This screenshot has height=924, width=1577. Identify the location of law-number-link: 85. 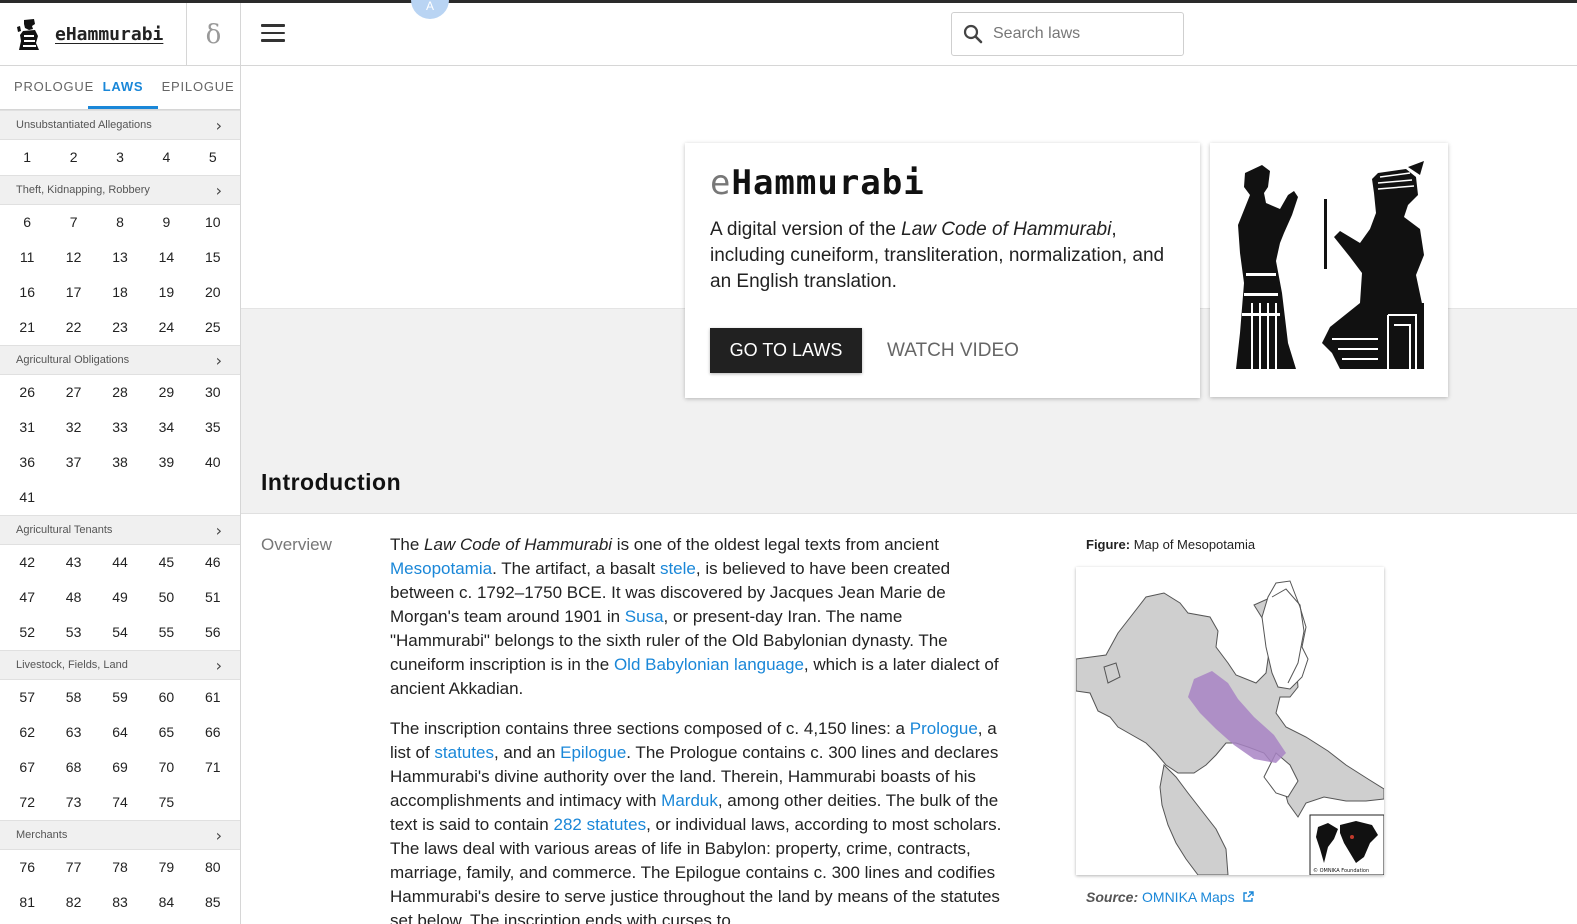
(213, 902).